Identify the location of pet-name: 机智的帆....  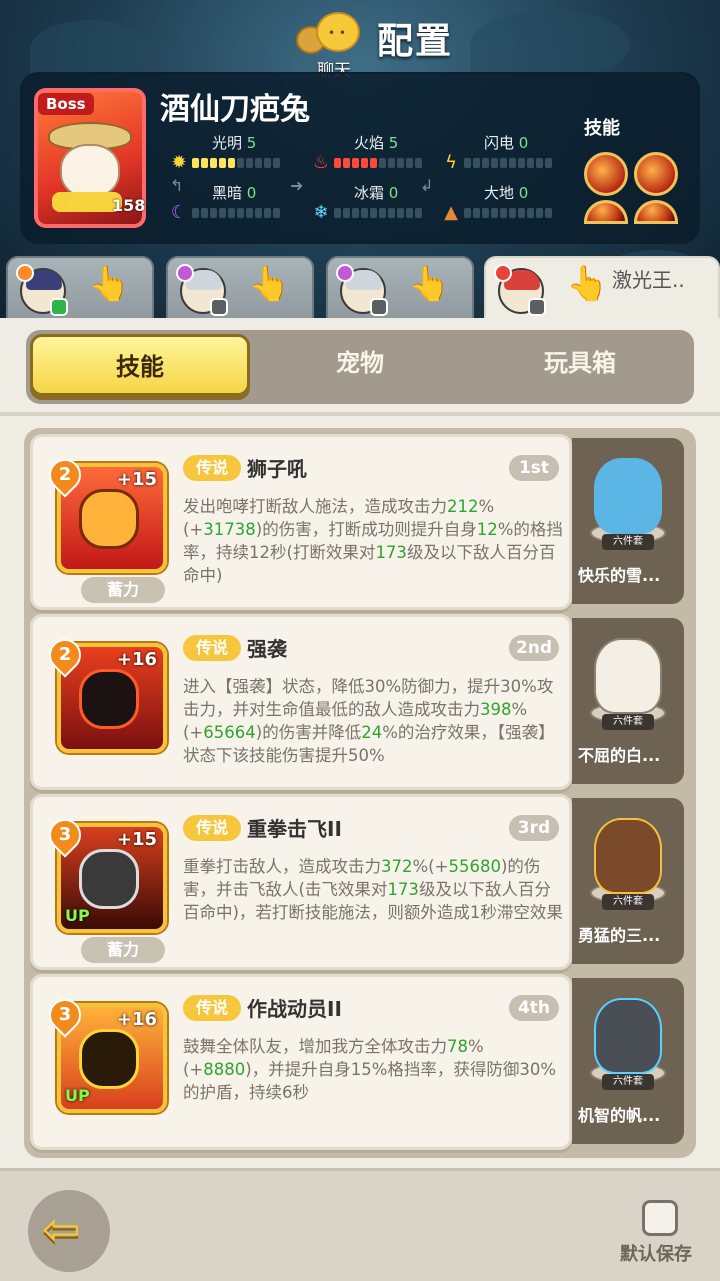
(619, 1115).